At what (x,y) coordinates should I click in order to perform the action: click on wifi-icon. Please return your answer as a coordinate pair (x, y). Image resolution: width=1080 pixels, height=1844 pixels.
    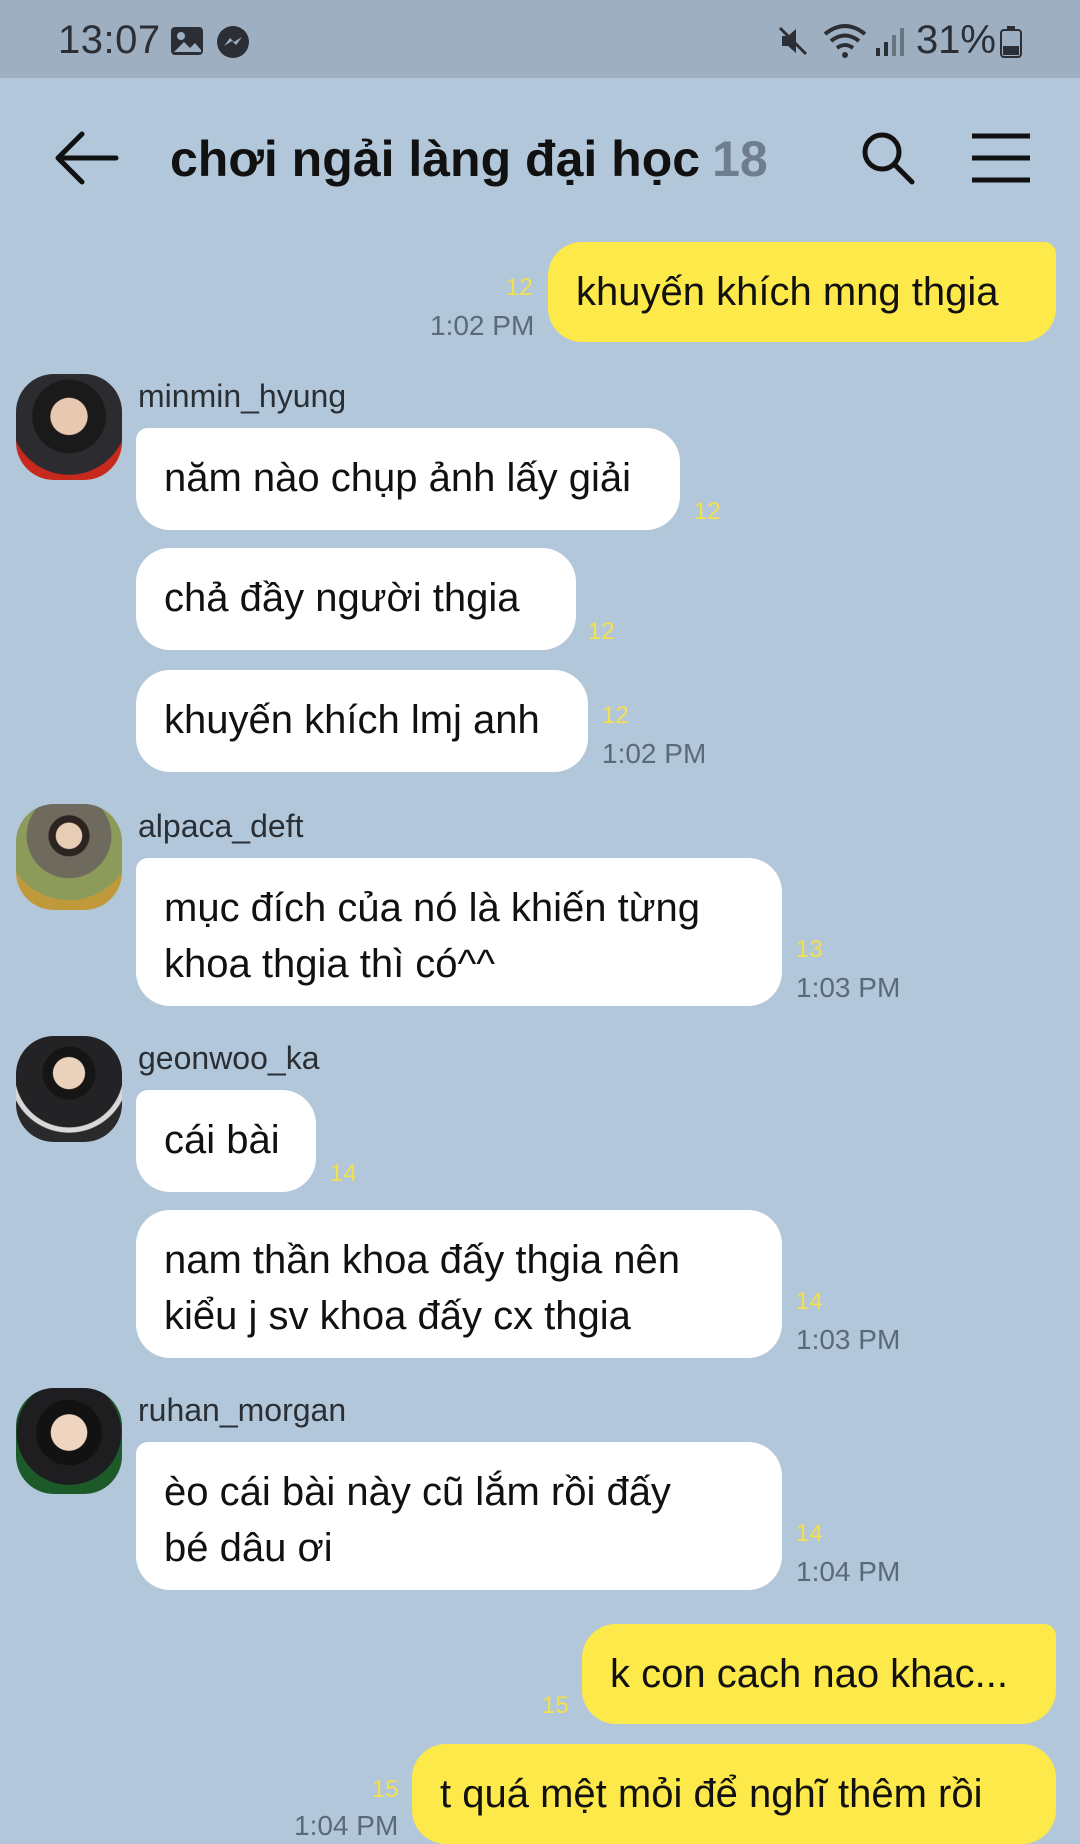
    Looking at the image, I should click on (845, 43).